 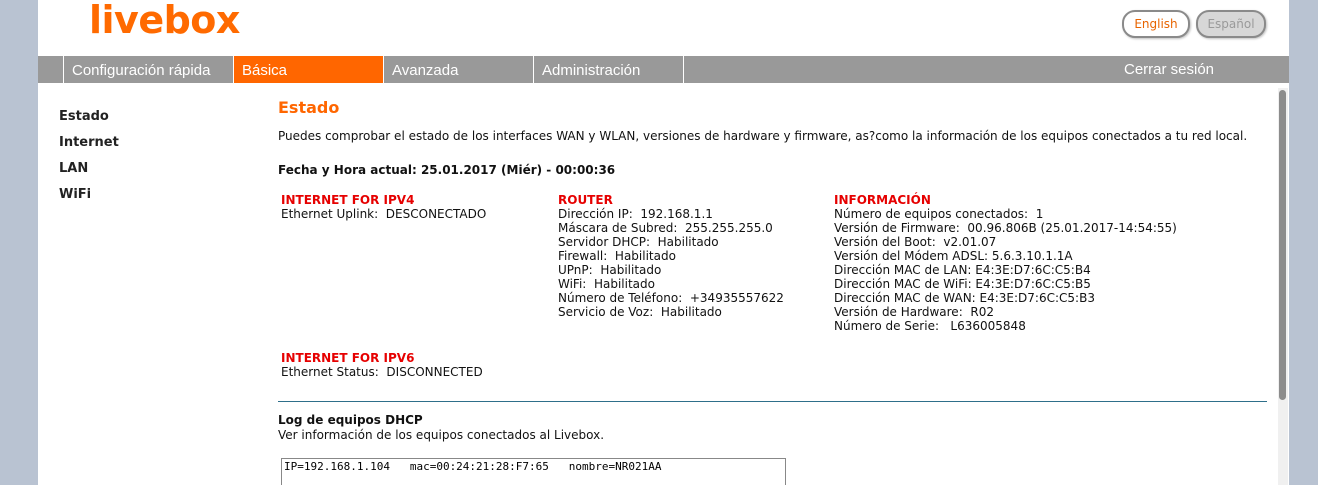 What do you see at coordinates (348, 200) in the screenshot?
I see `ipv4-title: INTERNET FOR IPV4` at bounding box center [348, 200].